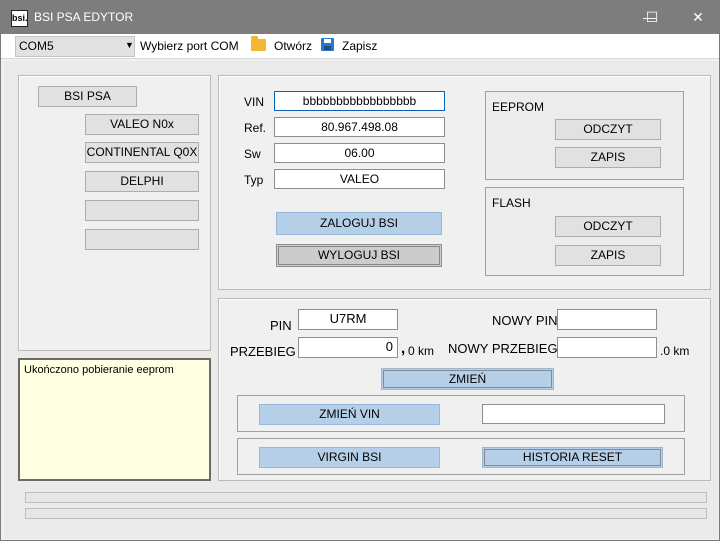 The width and height of the screenshot is (720, 541). What do you see at coordinates (281, 325) in the screenshot?
I see `pin-label: PIN` at bounding box center [281, 325].